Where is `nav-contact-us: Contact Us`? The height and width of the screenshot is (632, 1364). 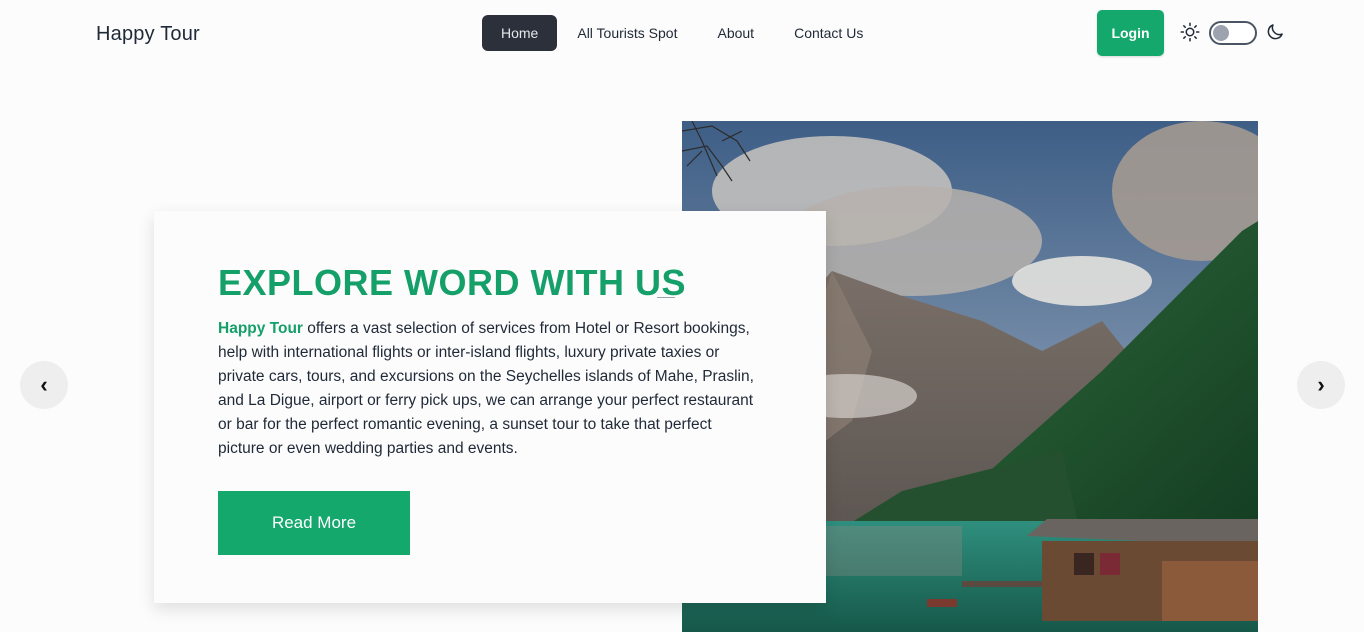 nav-contact-us: Contact Us is located at coordinates (828, 33).